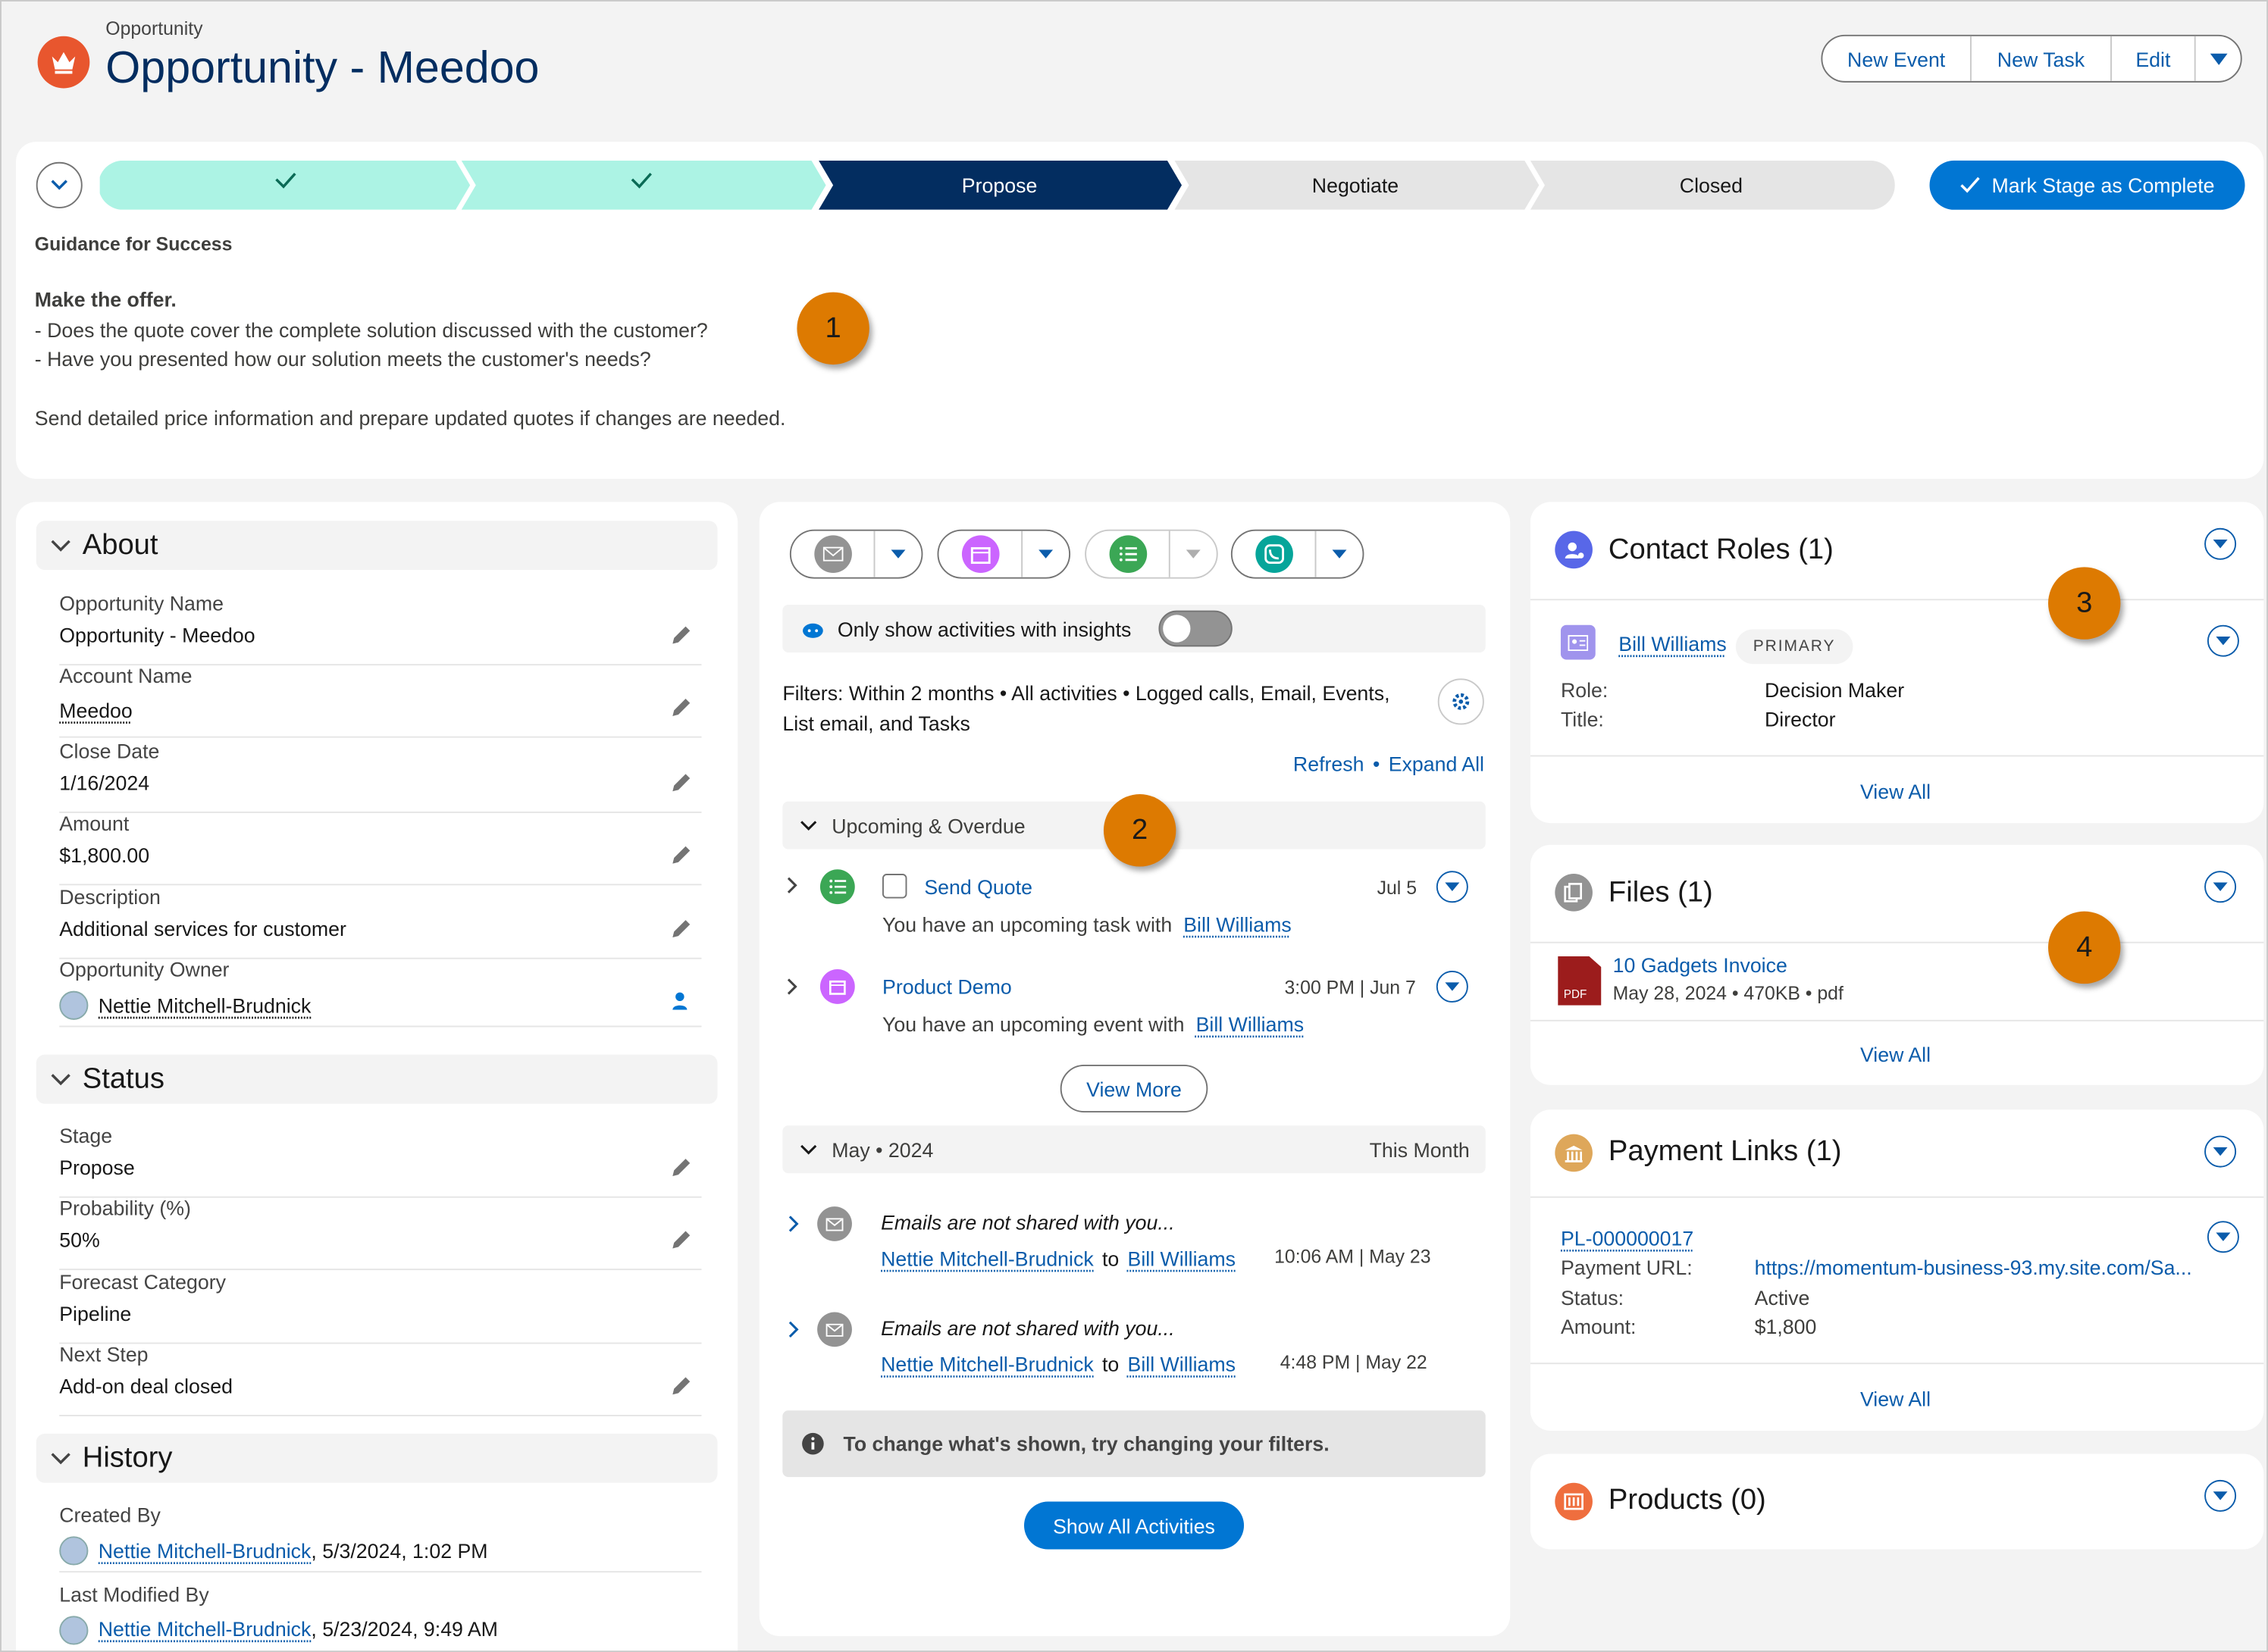 The width and height of the screenshot is (2268, 1652). Describe the element at coordinates (125, 1208) in the screenshot. I see `field-label: Probability (%)` at that location.